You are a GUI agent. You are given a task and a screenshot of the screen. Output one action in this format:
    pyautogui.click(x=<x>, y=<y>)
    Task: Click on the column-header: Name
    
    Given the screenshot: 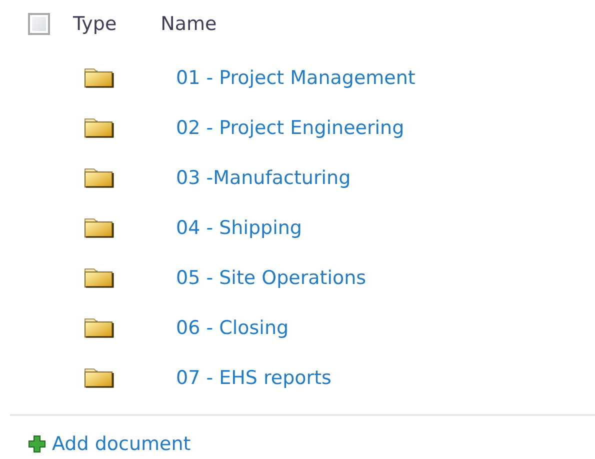 What is the action you would take?
    pyautogui.click(x=188, y=24)
    